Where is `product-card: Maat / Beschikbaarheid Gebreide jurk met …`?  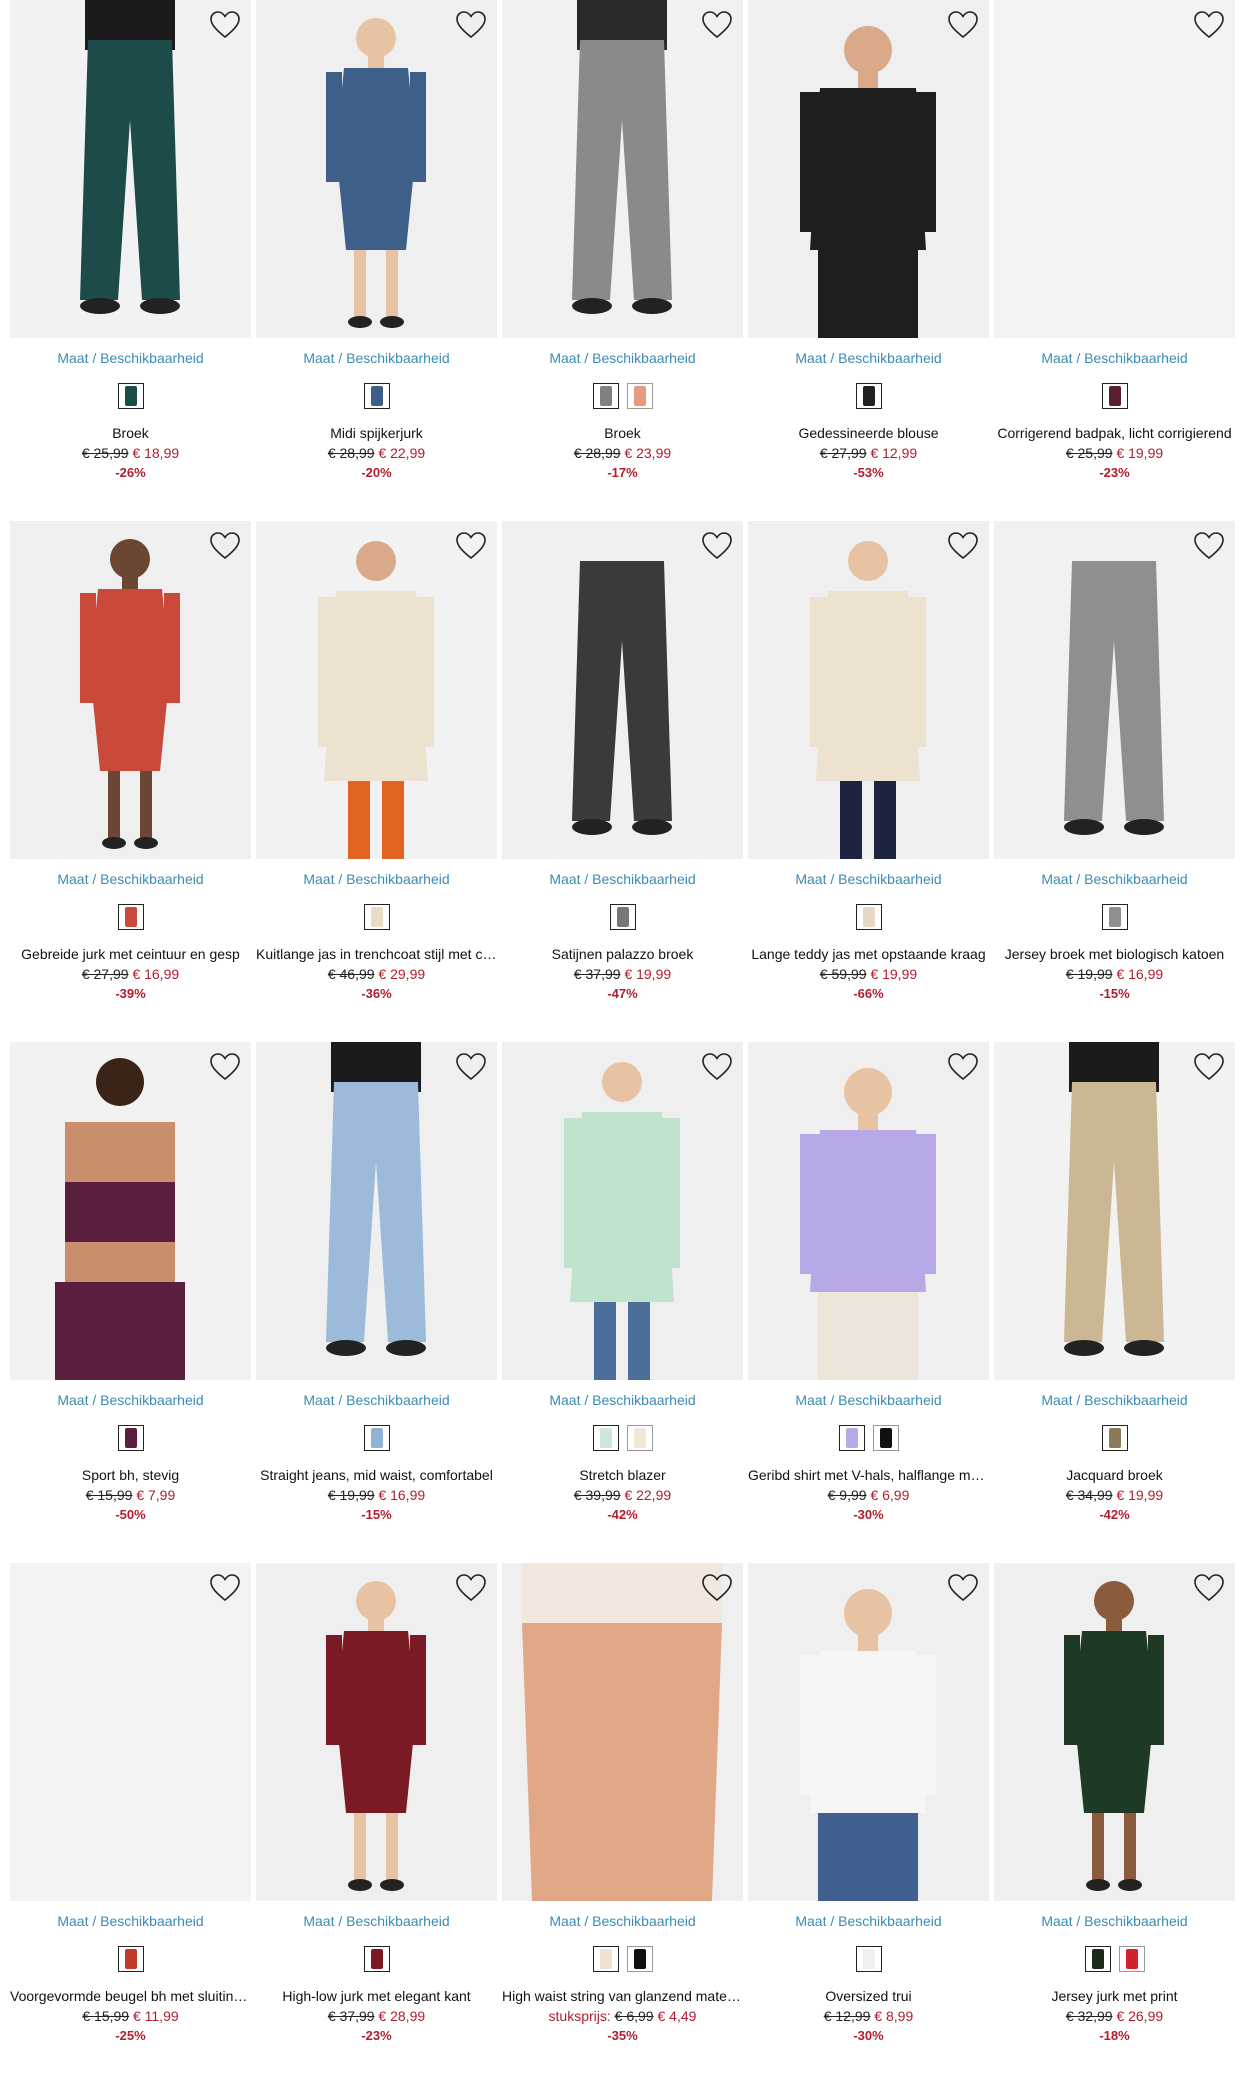 product-card: Maat / Beschikbaarheid Gebreide jurk met … is located at coordinates (130, 781).